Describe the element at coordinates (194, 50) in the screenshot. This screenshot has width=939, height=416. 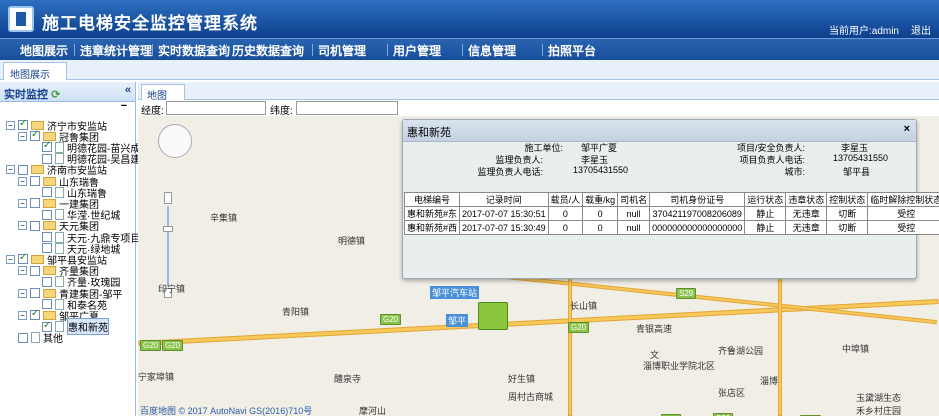
I see `nav-item-2: 实时数据查询` at that location.